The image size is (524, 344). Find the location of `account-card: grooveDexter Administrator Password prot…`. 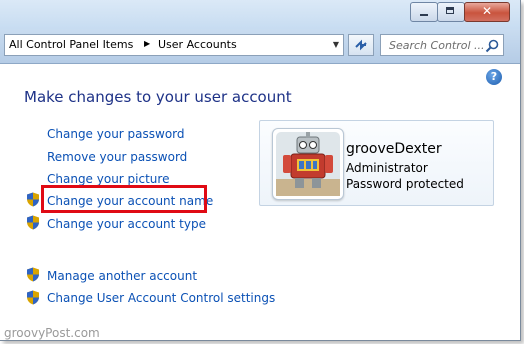

account-card: grooveDexter Administrator Password prot… is located at coordinates (376, 163).